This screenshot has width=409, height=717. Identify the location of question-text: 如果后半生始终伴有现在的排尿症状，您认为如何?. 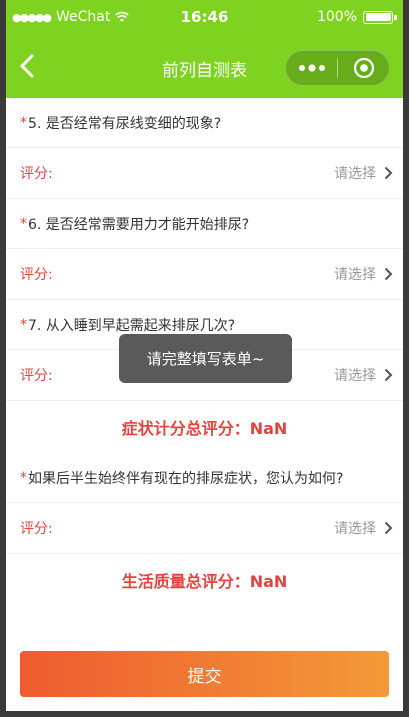
(186, 478).